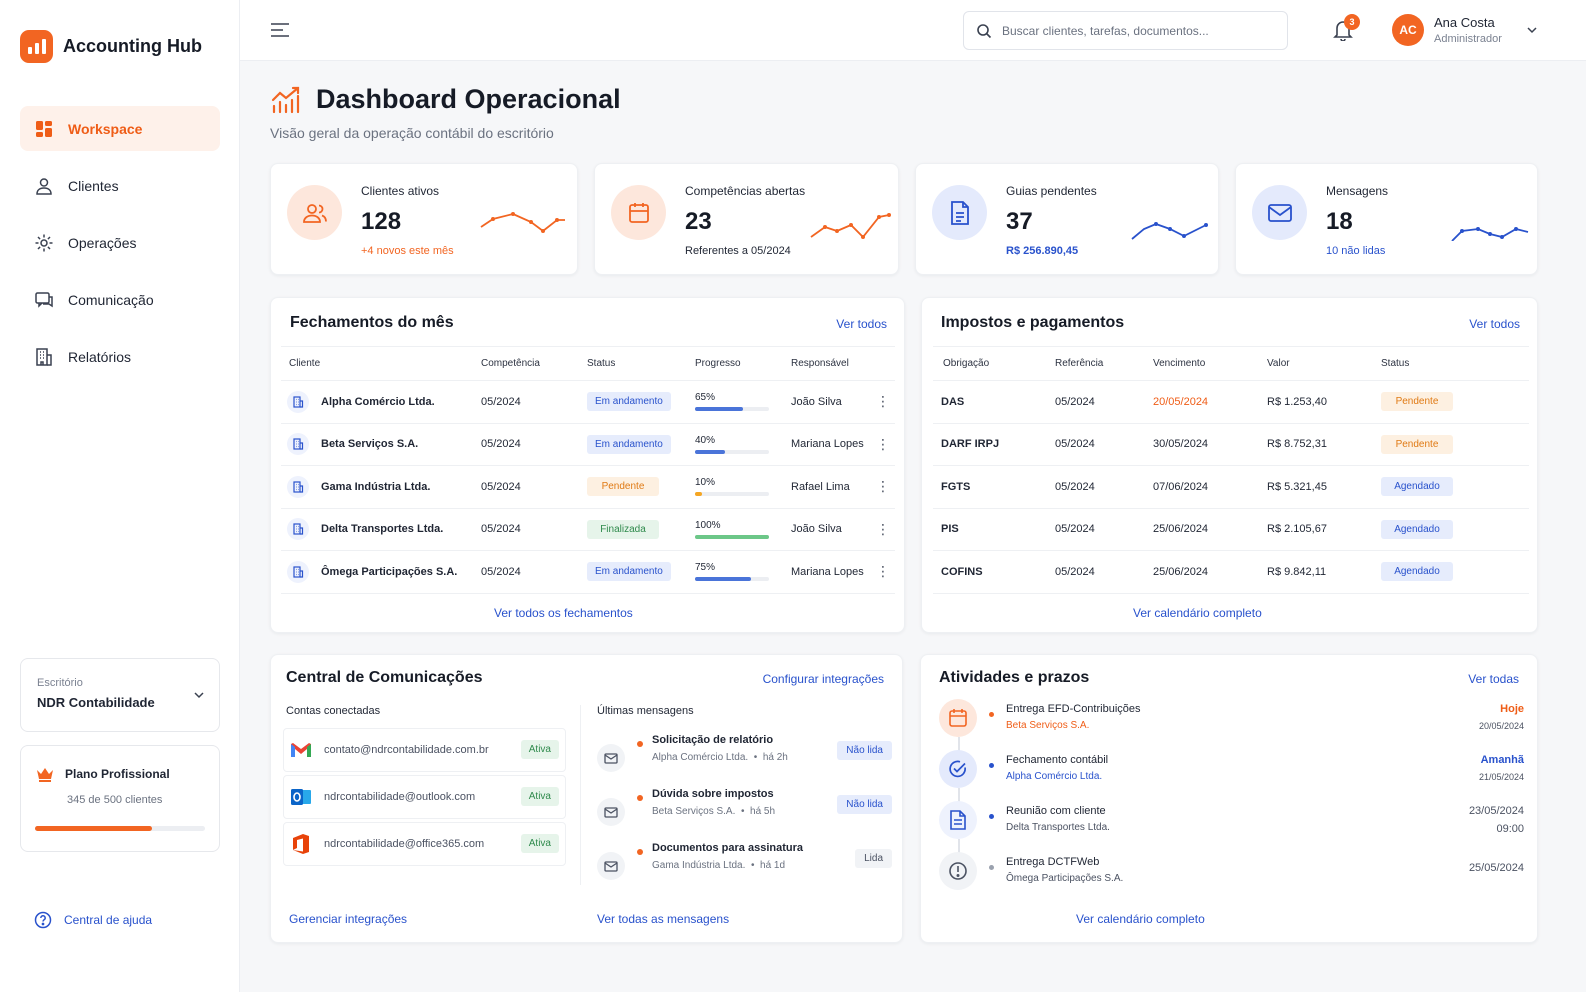 This screenshot has height=992, width=1586. What do you see at coordinates (873, 858) in the screenshot?
I see `status-badge: Lida` at bounding box center [873, 858].